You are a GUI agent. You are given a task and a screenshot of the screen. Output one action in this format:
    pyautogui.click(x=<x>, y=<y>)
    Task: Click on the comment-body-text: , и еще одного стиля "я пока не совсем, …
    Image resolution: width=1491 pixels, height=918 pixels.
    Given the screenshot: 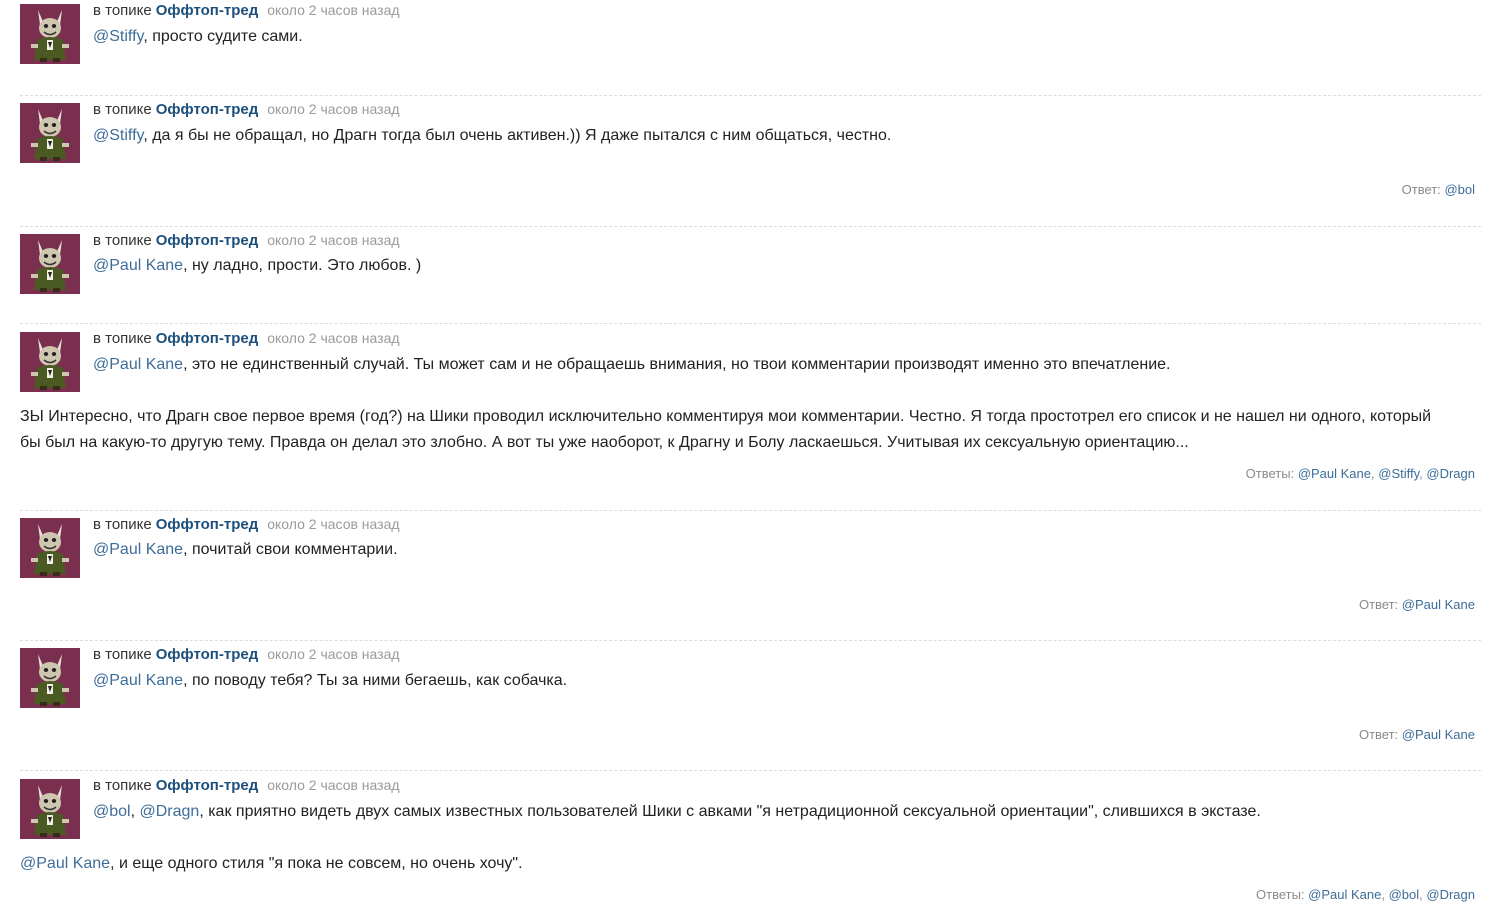 What is the action you would take?
    pyautogui.click(x=316, y=863)
    